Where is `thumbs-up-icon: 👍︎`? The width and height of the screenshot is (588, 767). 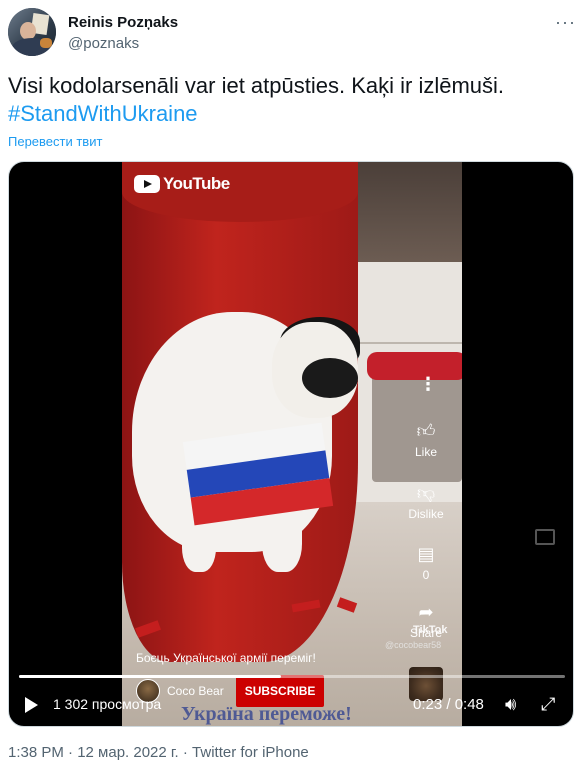 thumbs-up-icon: 👍︎ is located at coordinates (426, 431).